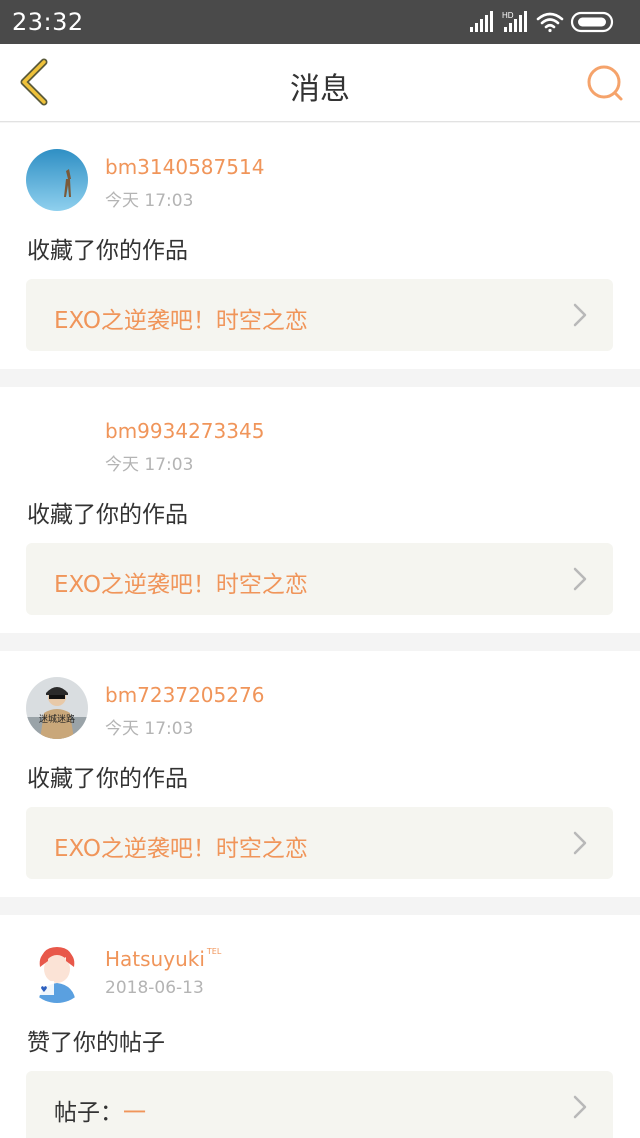  I want to click on svg-text: 迷城迷路, so click(57, 719).